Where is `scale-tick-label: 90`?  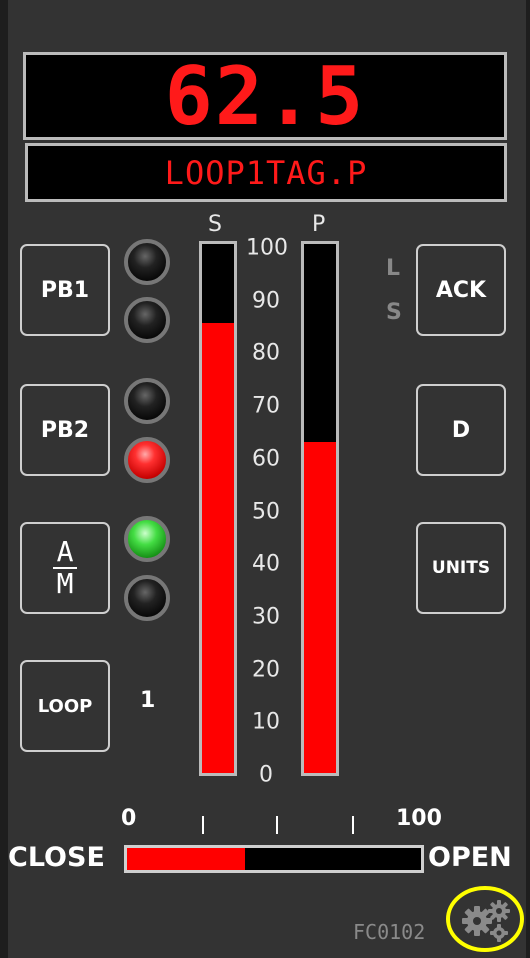
scale-tick-label: 90 is located at coordinates (266, 301).